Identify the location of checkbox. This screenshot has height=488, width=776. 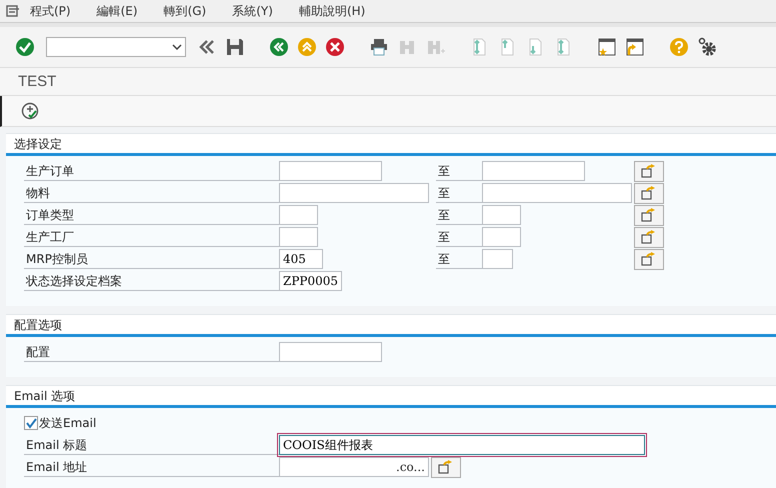
(31, 423).